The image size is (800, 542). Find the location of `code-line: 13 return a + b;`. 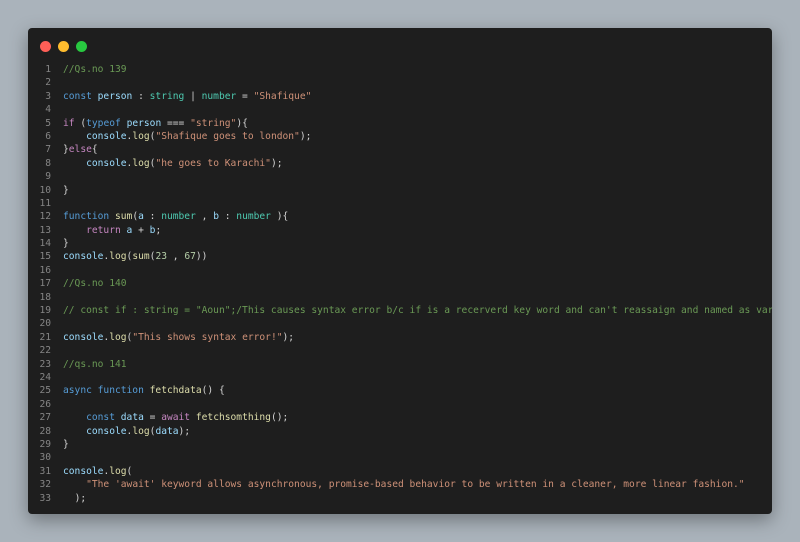

code-line: 13 return a + b; is located at coordinates (400, 230).